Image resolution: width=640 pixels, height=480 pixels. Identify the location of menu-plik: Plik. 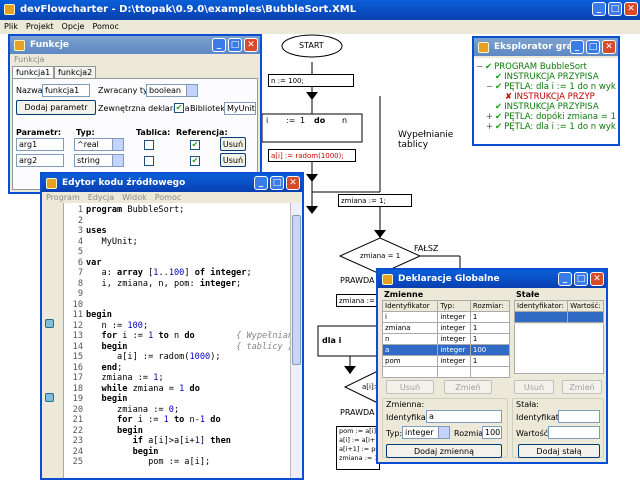
(11, 27).